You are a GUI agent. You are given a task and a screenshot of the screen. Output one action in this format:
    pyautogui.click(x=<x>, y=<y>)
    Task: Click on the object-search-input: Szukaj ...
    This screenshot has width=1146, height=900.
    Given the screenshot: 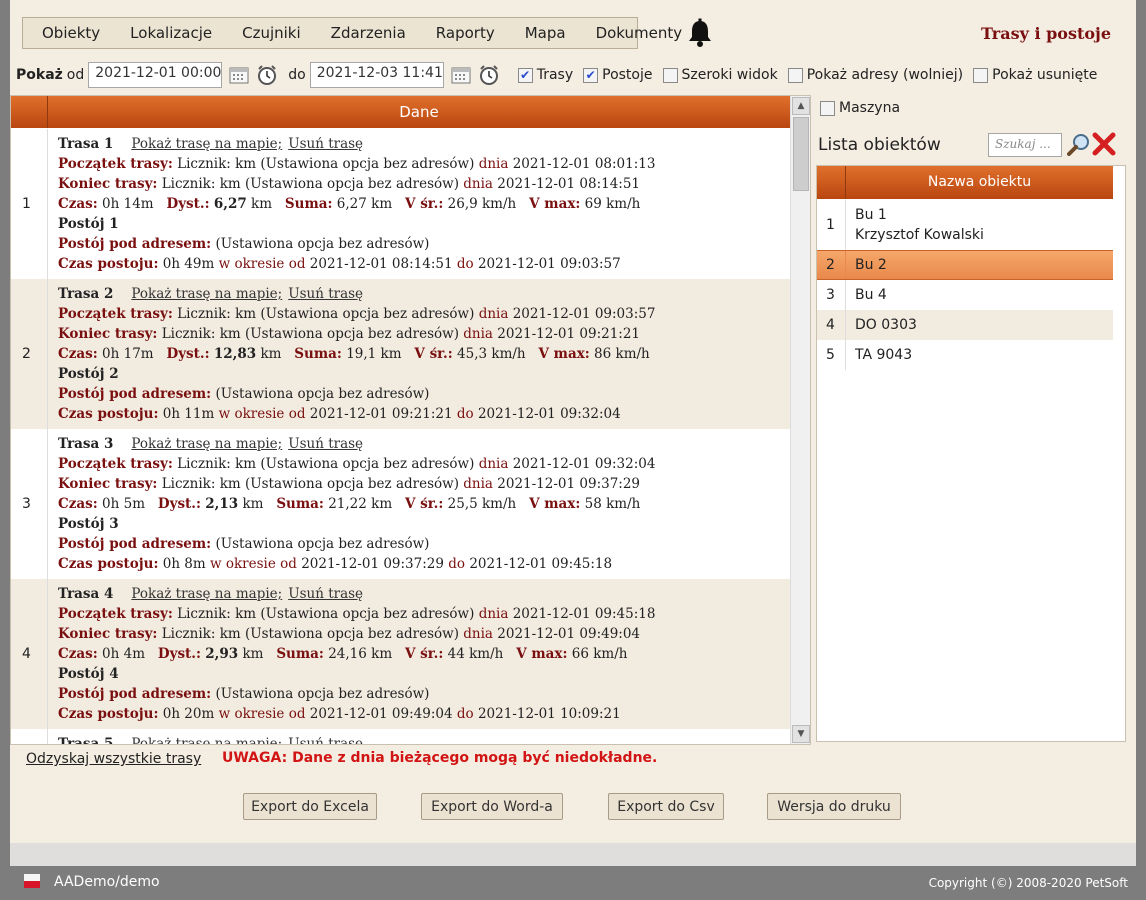 What is the action you would take?
    pyautogui.click(x=1025, y=145)
    